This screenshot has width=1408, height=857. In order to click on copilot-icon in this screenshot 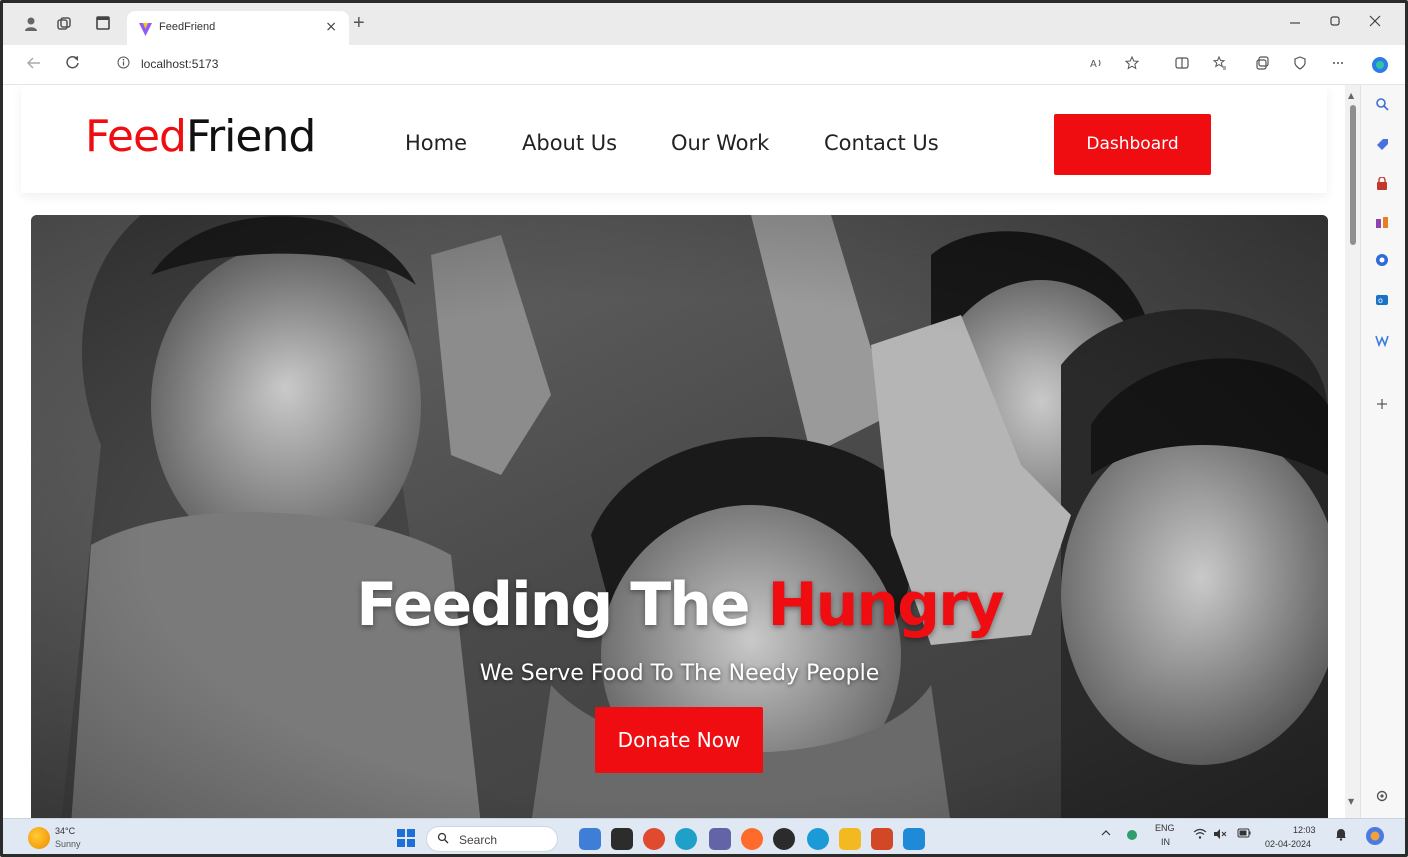, I will do `click(1380, 67)`.